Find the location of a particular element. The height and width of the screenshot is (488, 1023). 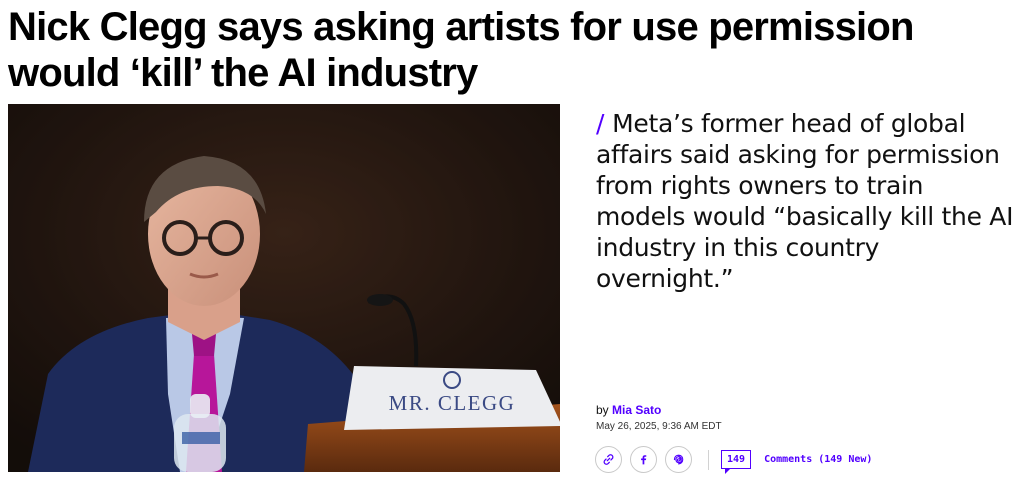

comment-count-badge: 149 is located at coordinates (736, 462).